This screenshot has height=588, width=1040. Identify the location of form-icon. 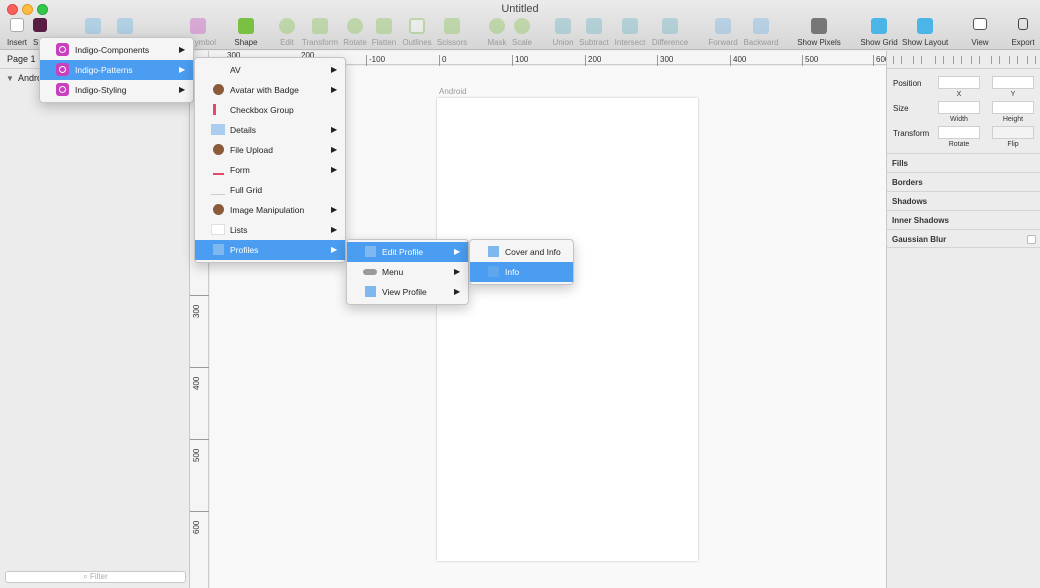
(218, 169).